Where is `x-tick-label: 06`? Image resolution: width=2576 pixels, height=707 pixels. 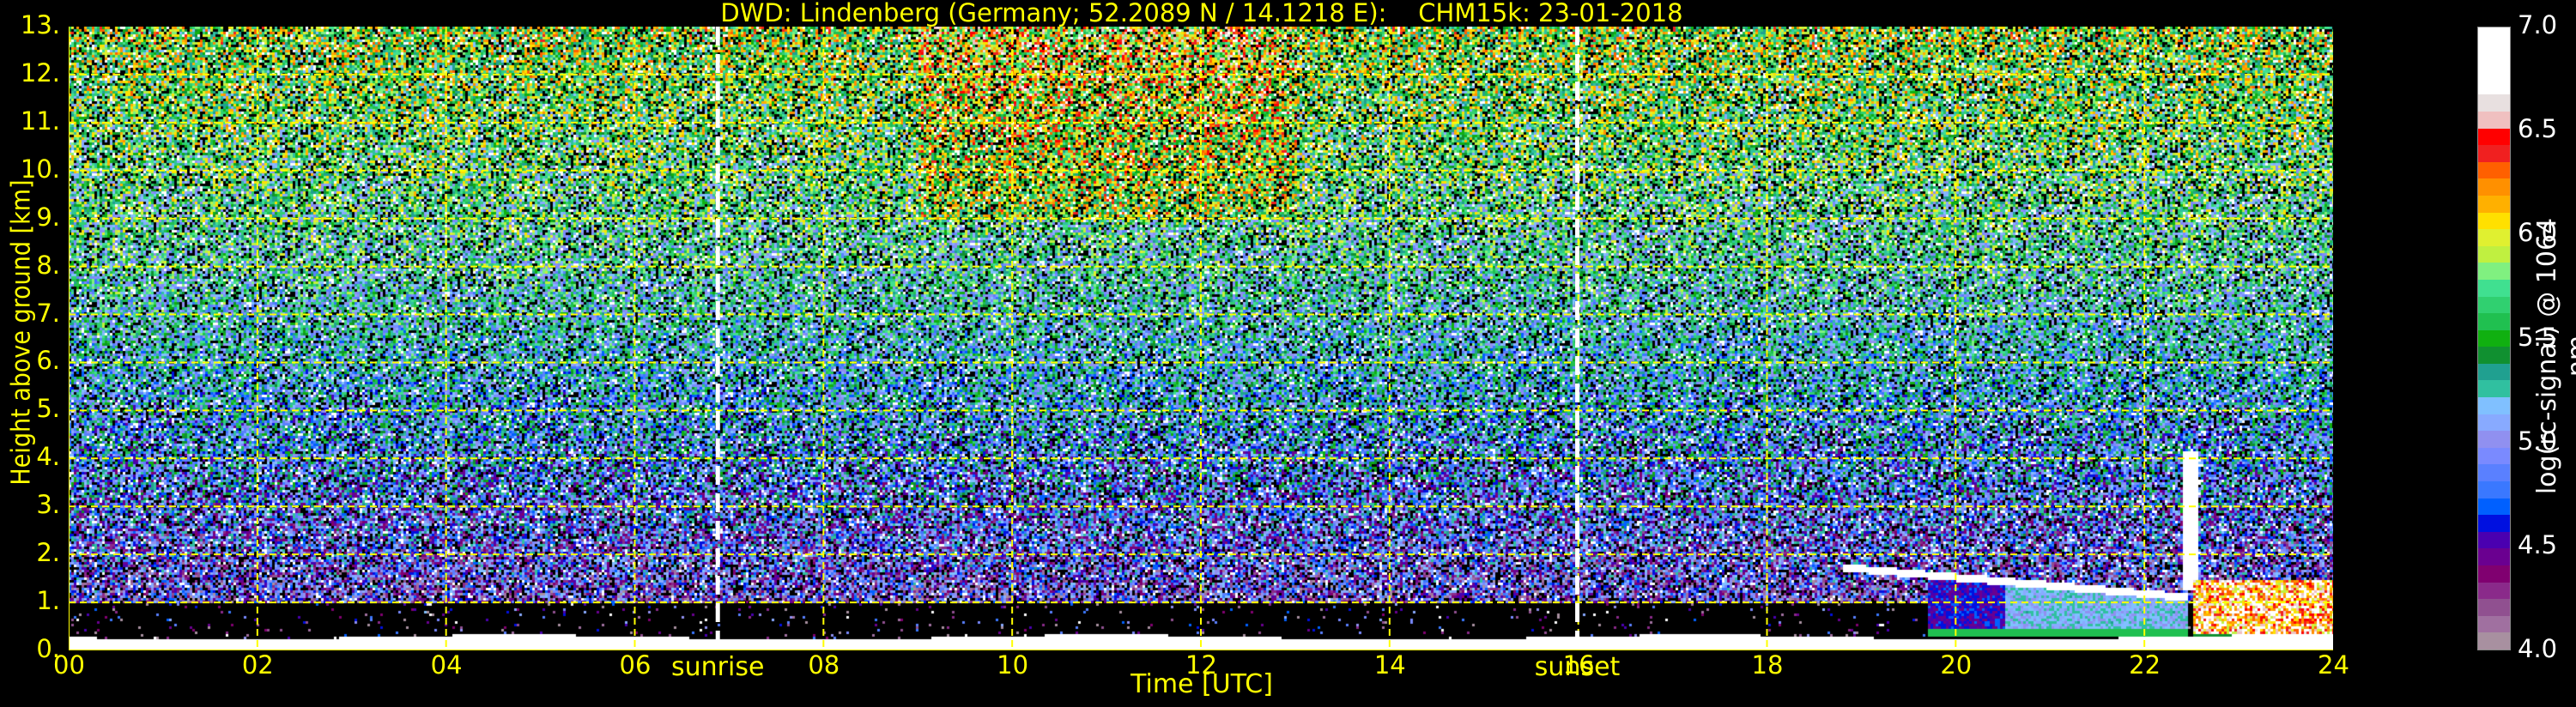 x-tick-label: 06 is located at coordinates (635, 665).